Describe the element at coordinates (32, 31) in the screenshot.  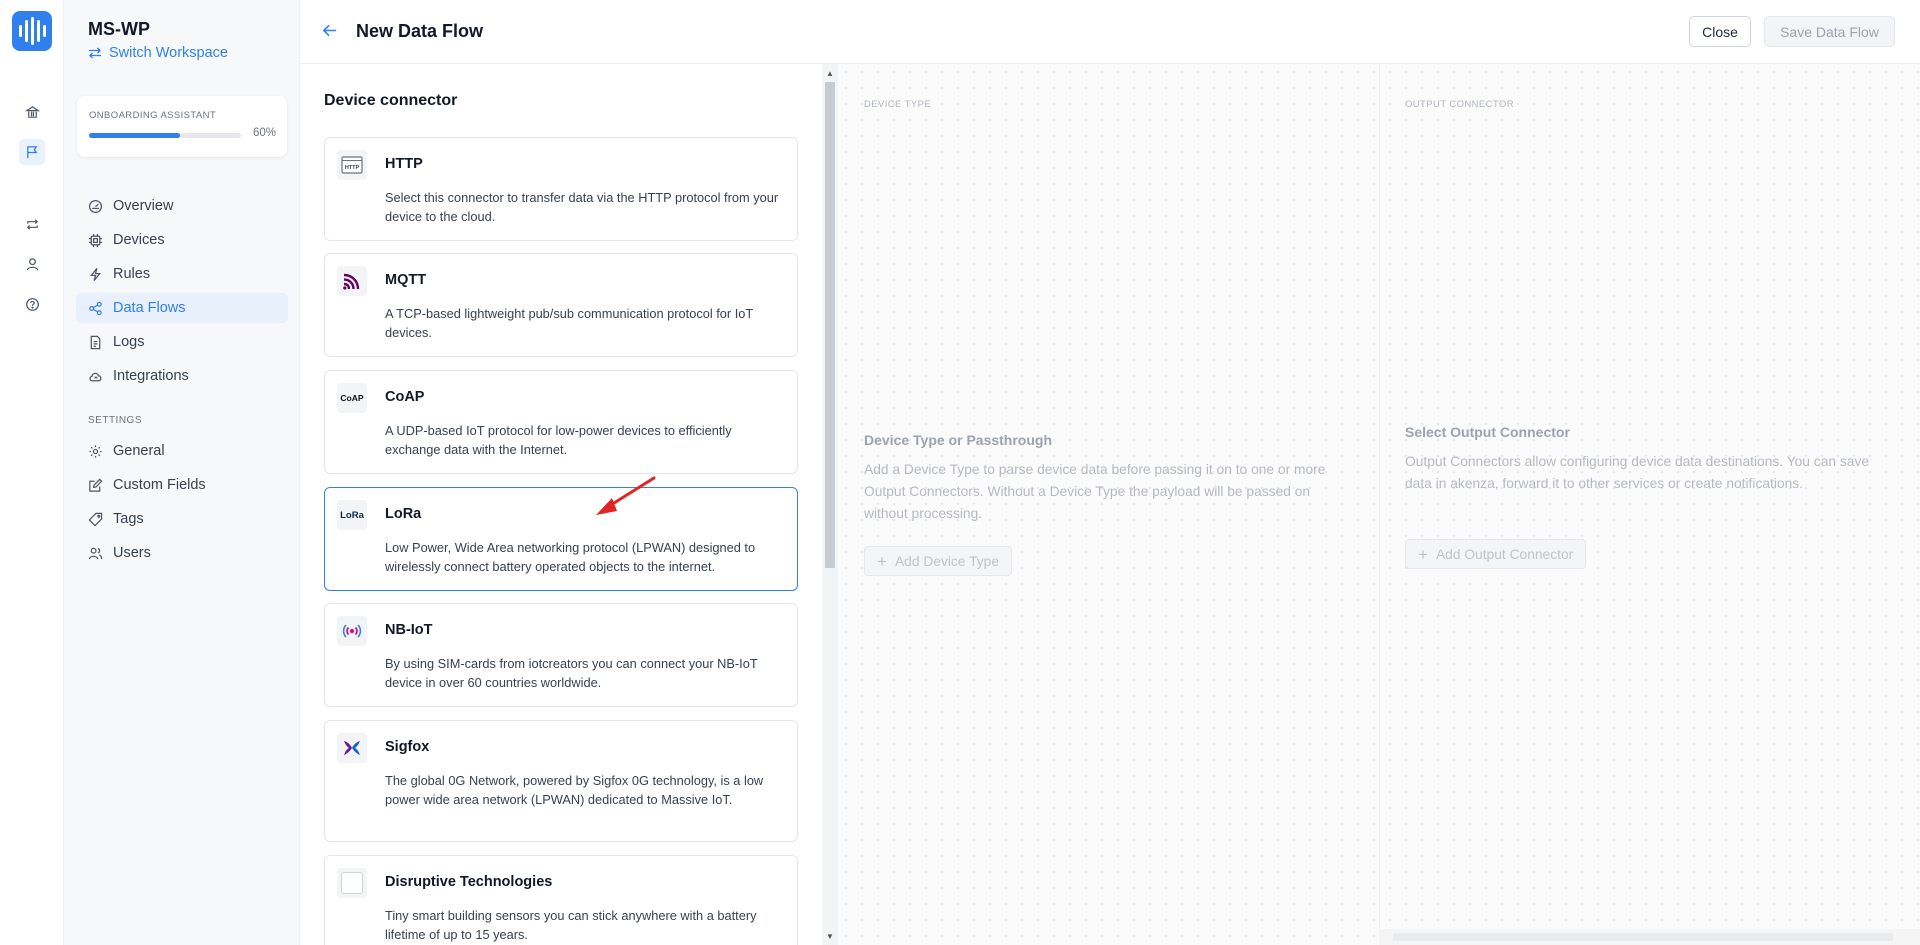
I see `akenza-logo` at that location.